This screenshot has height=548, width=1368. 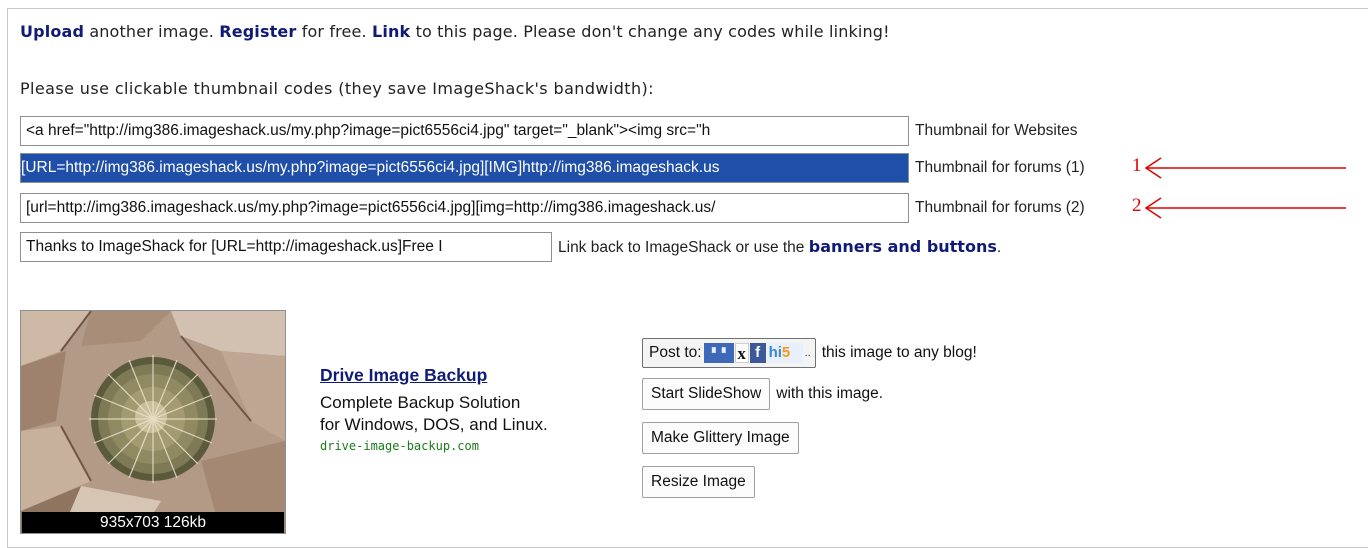 I want to click on facebook-logo-icon: f, so click(x=757, y=353).